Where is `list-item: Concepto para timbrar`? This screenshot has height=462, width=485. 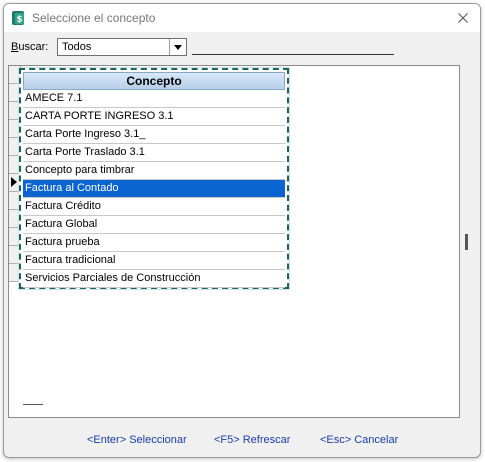 list-item: Concepto para timbrar is located at coordinates (154, 171).